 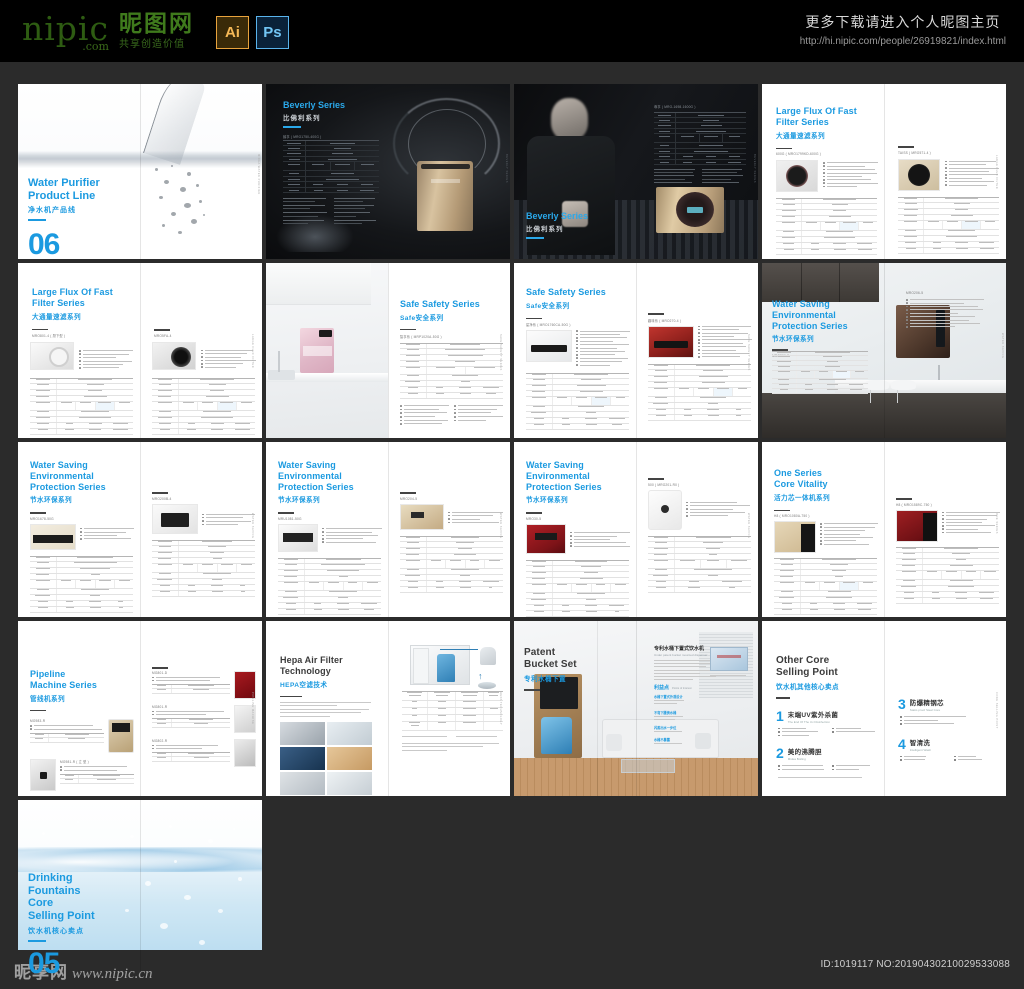 I want to click on point-number: 2, so click(x=780, y=753).